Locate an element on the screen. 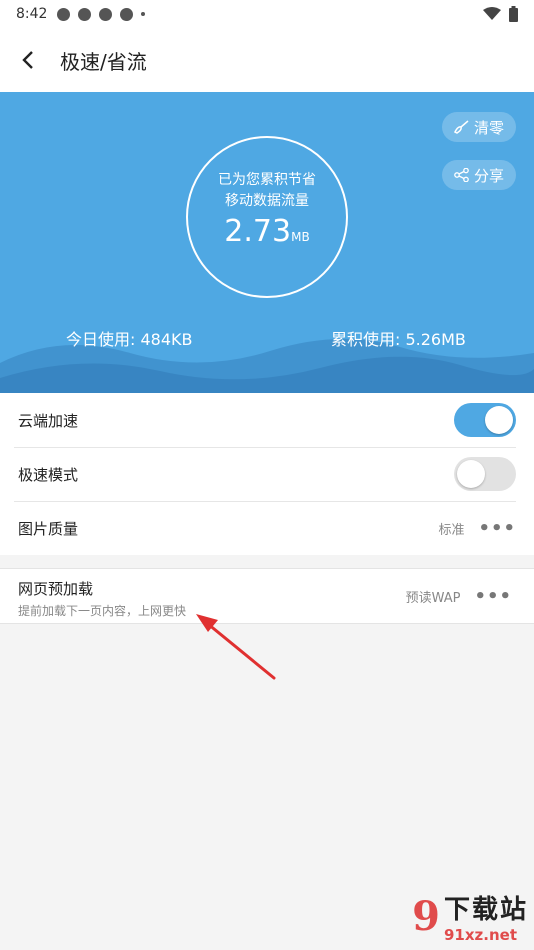 The height and width of the screenshot is (950, 534). clear-button: 清零 is located at coordinates (478, 127).